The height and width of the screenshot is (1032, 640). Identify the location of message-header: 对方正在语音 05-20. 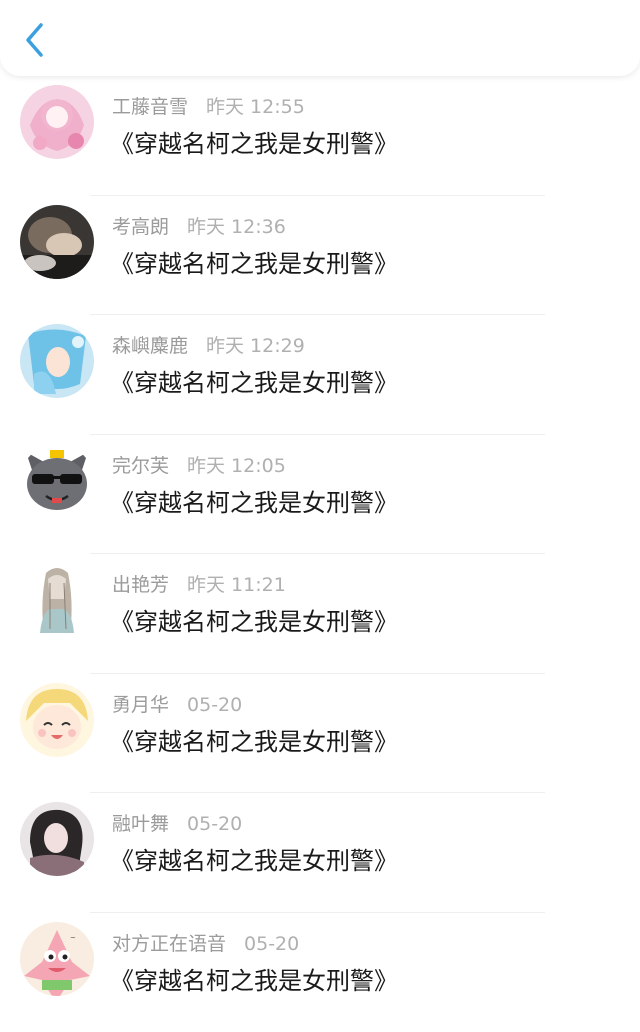
(205, 942).